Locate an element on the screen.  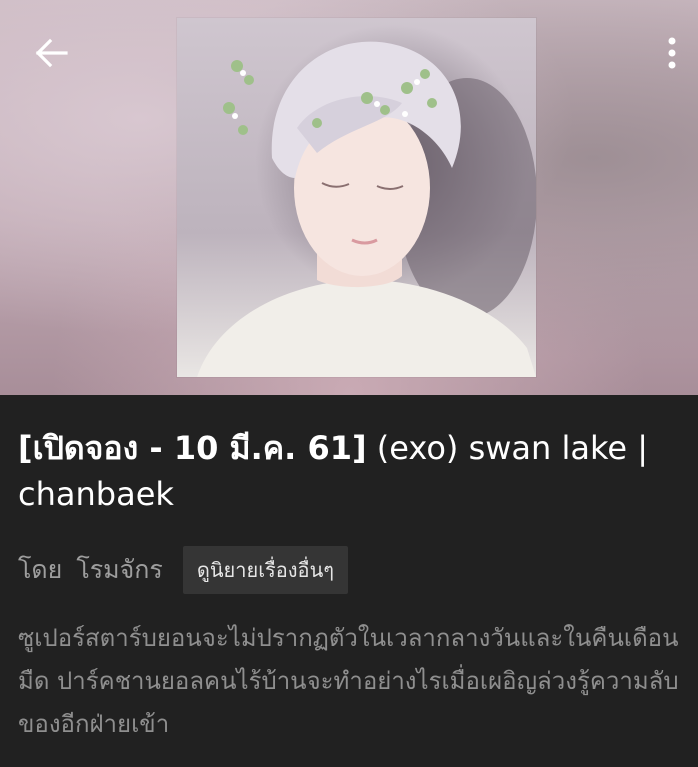
more-vert-icon is located at coordinates (672, 53).